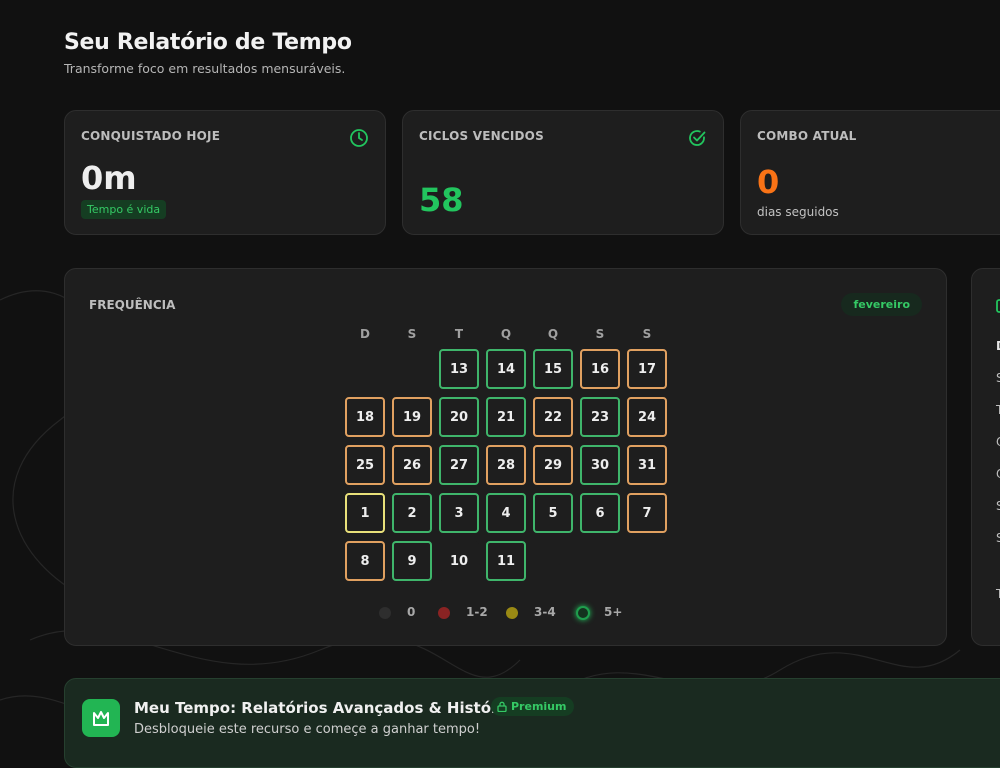 This screenshot has width=1000, height=768. Describe the element at coordinates (545, 612) in the screenshot. I see `legend-label: 3-4` at that location.